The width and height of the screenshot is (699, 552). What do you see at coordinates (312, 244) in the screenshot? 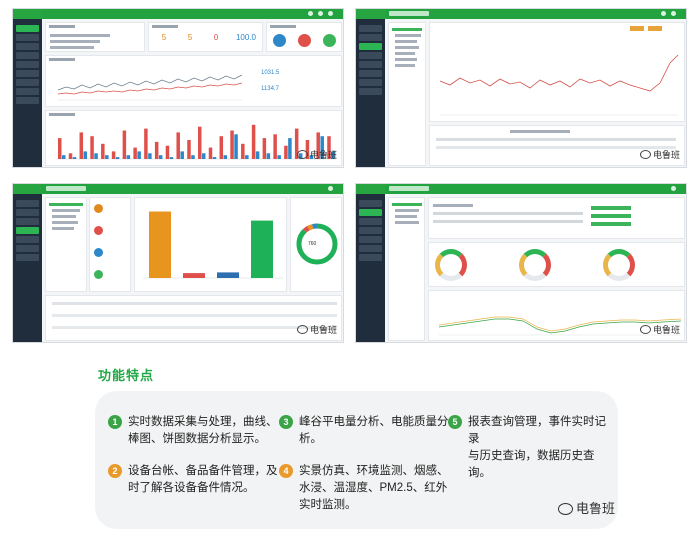
I see `ring-center-value: 760` at bounding box center [312, 244].